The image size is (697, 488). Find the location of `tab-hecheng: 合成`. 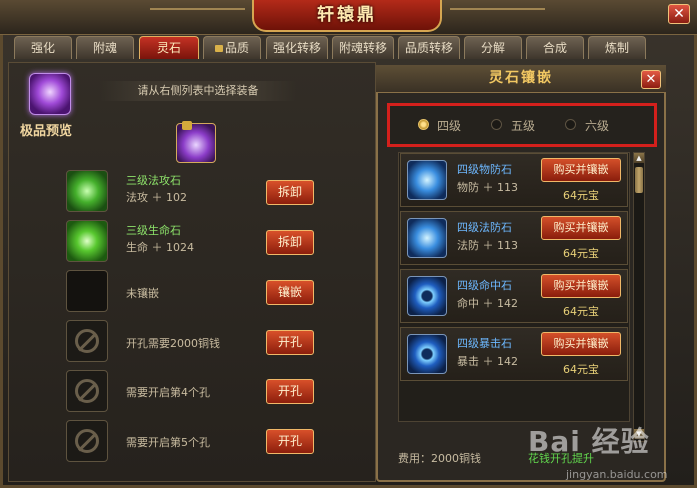

tab-hecheng: 合成 is located at coordinates (555, 47).